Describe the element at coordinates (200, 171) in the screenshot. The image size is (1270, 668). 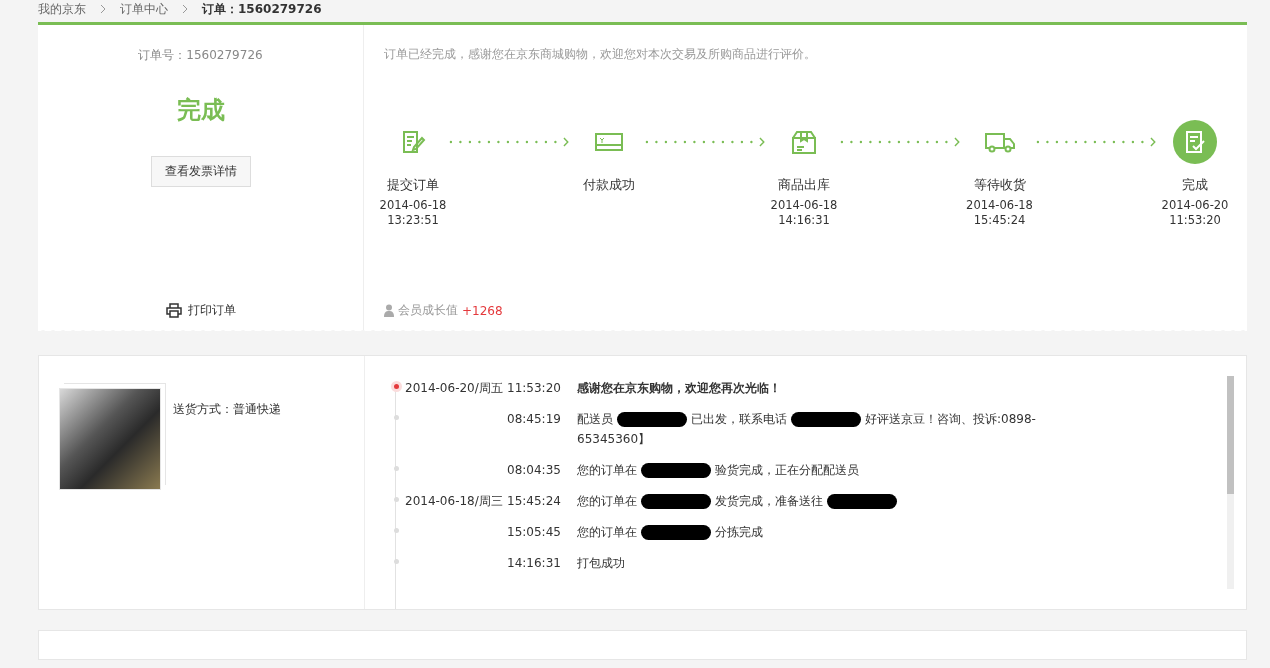
I see `invoice-details-button: 查看发票详情` at that location.